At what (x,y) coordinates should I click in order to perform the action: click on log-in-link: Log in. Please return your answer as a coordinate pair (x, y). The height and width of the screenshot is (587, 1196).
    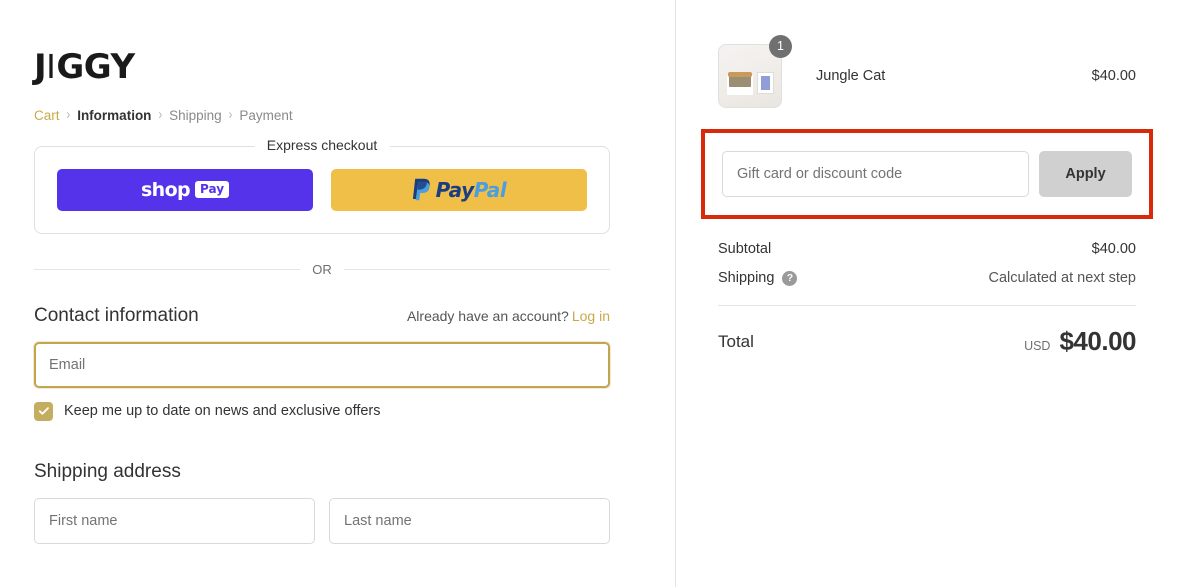
    Looking at the image, I should click on (591, 316).